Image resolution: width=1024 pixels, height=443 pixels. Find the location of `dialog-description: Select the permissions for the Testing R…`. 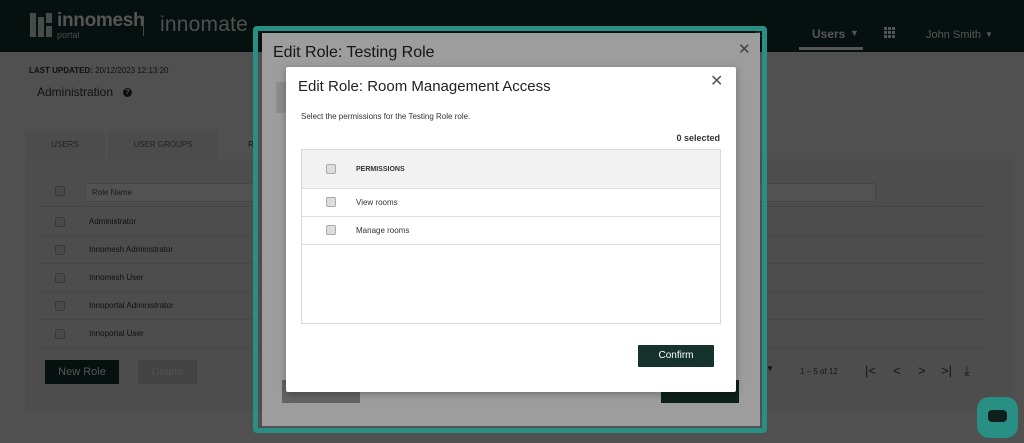

dialog-description: Select the permissions for the Testing R… is located at coordinates (386, 116).